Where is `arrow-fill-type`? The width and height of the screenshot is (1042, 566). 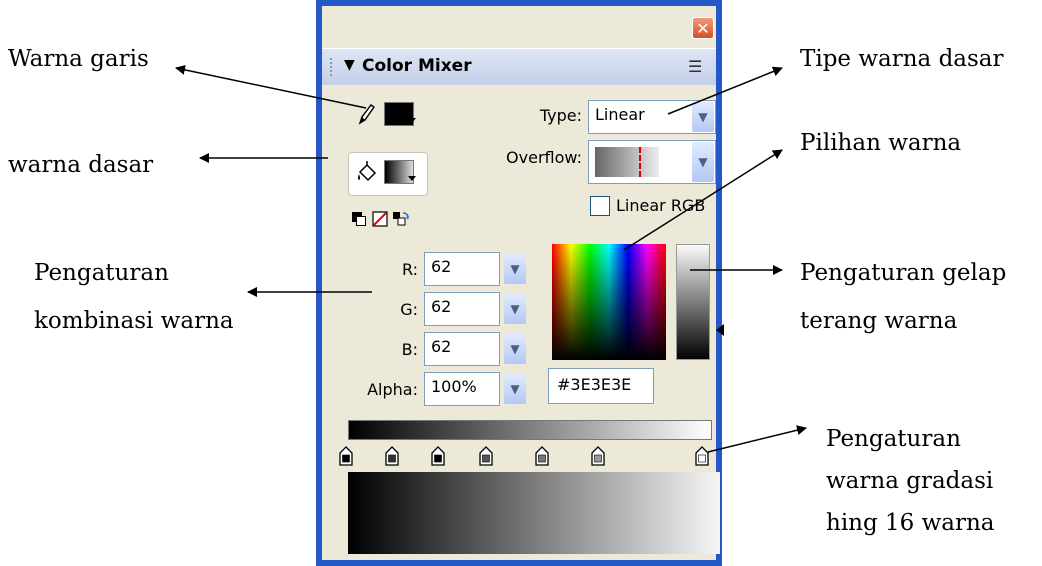
arrow-fill-type is located at coordinates (725, 90).